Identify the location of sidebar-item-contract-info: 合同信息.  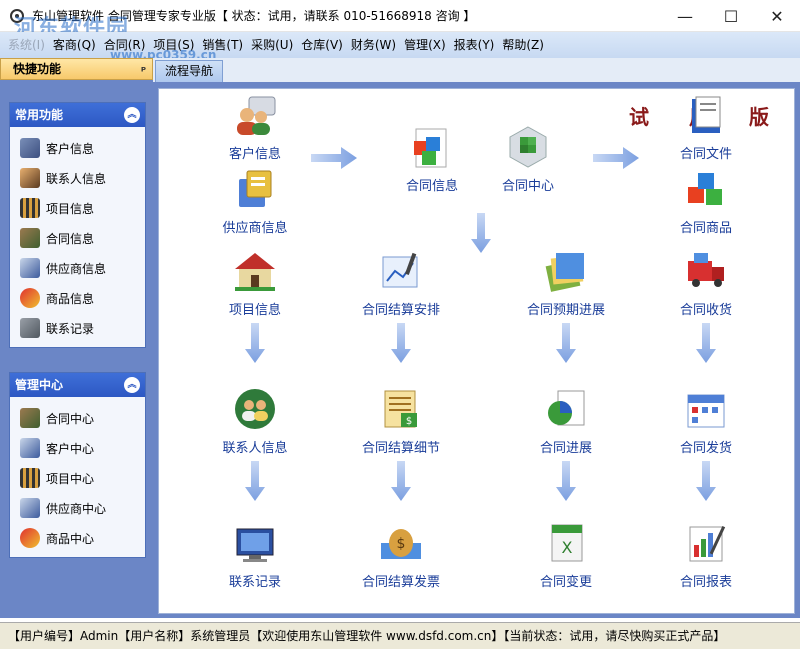
(77, 238).